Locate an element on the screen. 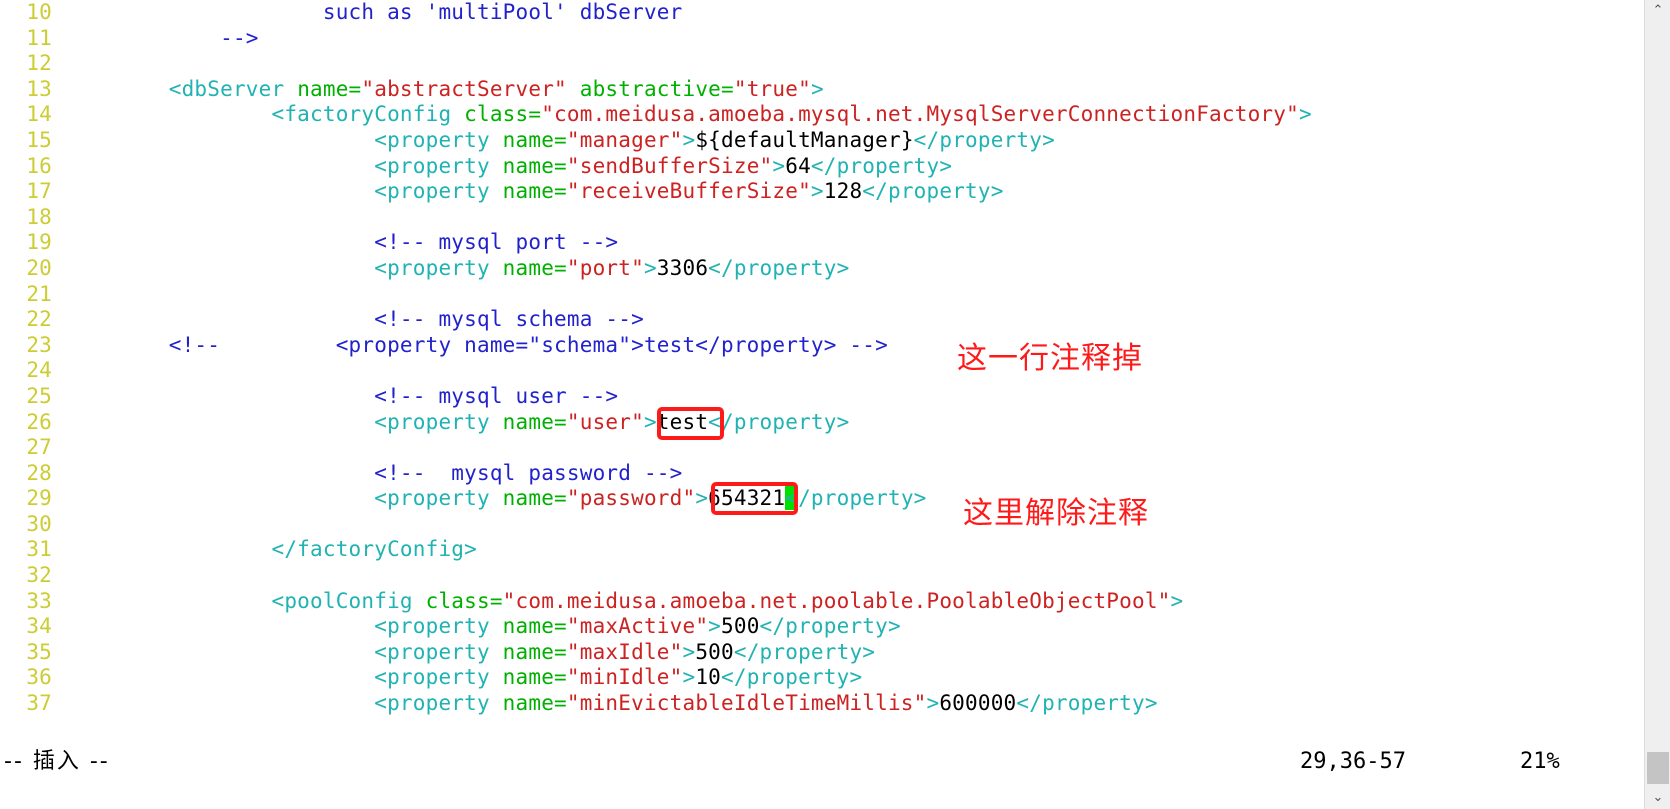 The height and width of the screenshot is (809, 1670). code-line: 12 is located at coordinates (820, 64).